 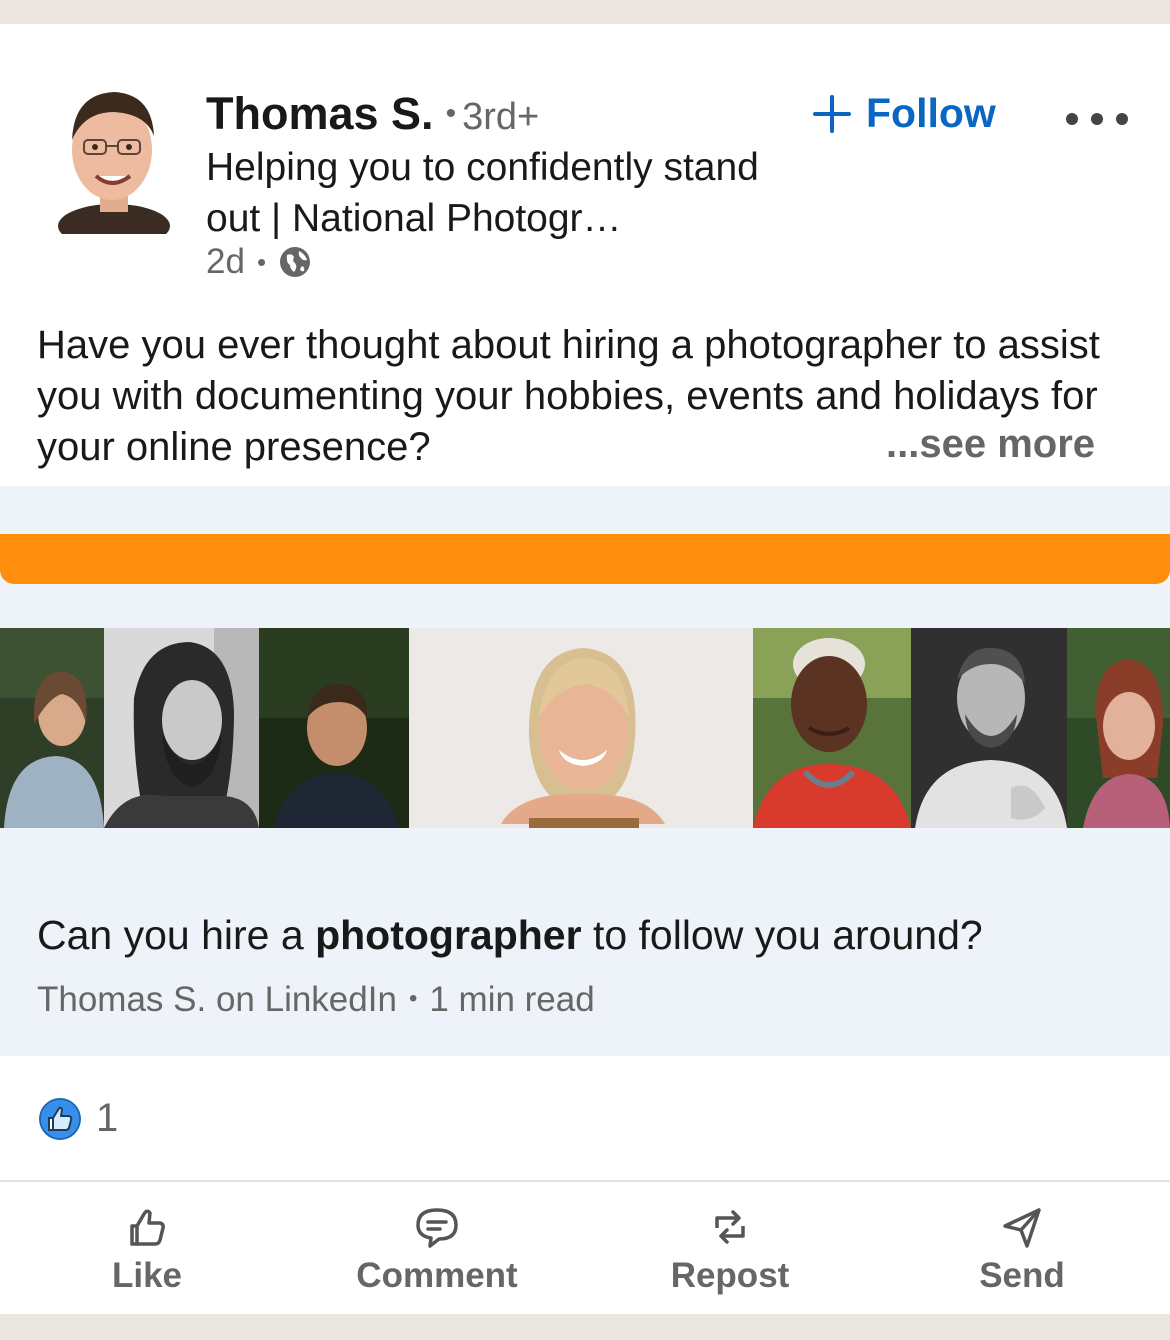 I want to click on author-name: Thomas S., so click(x=320, y=113).